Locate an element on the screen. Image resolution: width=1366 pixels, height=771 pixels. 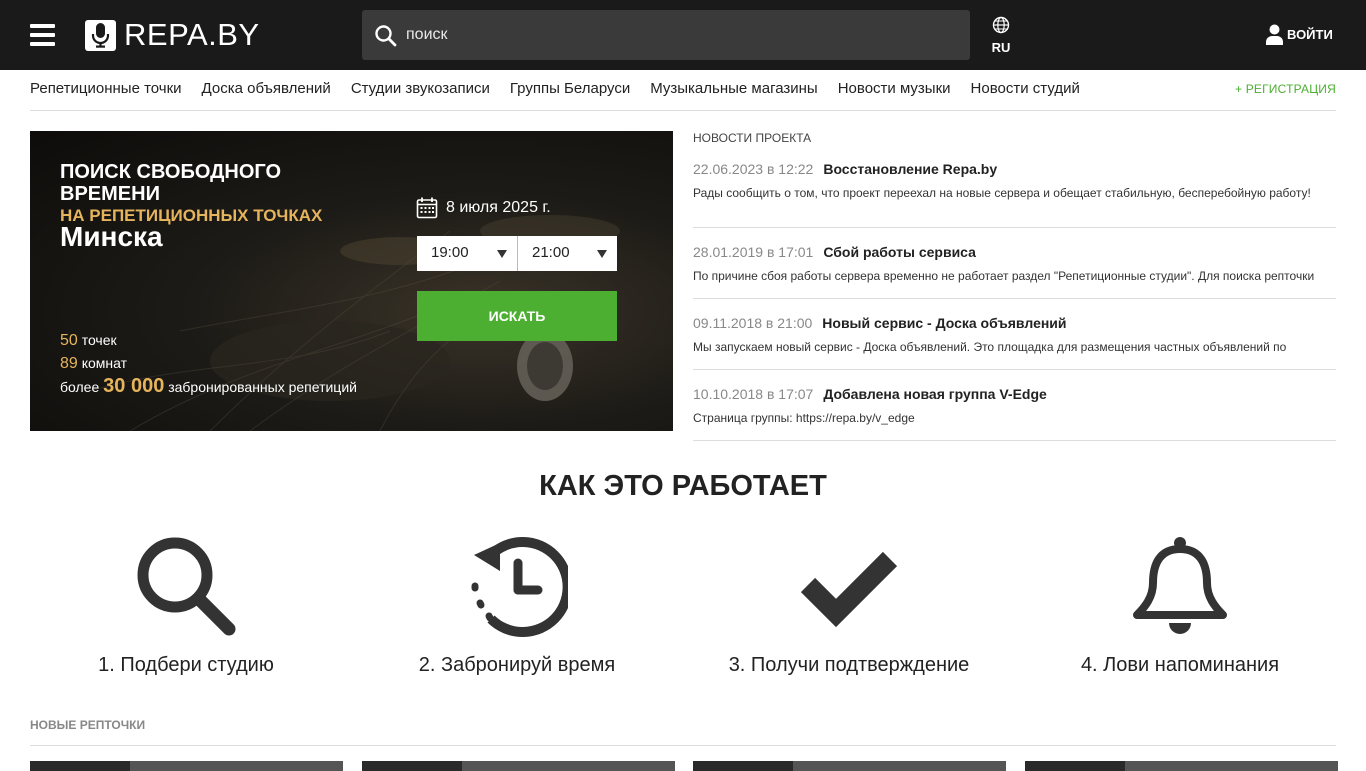
rooms-count: 89 is located at coordinates (69, 363).